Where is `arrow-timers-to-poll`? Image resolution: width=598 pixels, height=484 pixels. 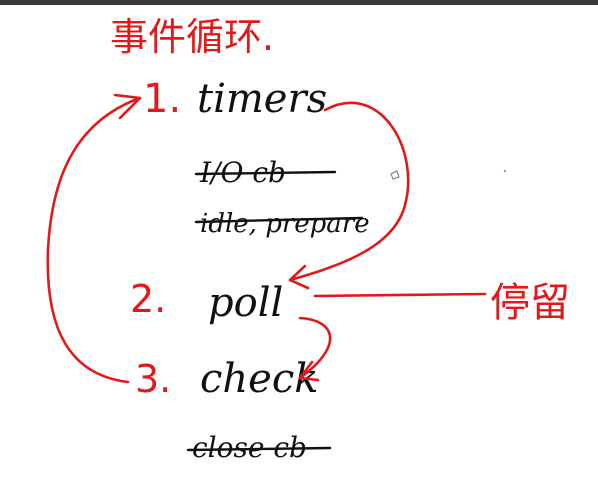 arrow-timers-to-poll is located at coordinates (349, 191).